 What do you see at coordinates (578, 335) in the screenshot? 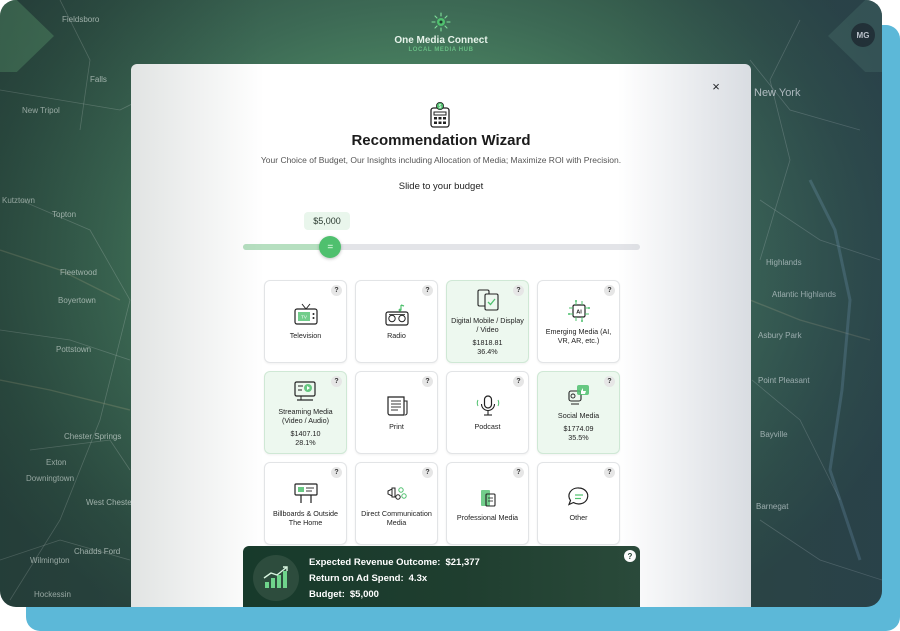
I see `media-card-label: Emerging Media (AI, VR, AR, etc.)` at bounding box center [578, 335].